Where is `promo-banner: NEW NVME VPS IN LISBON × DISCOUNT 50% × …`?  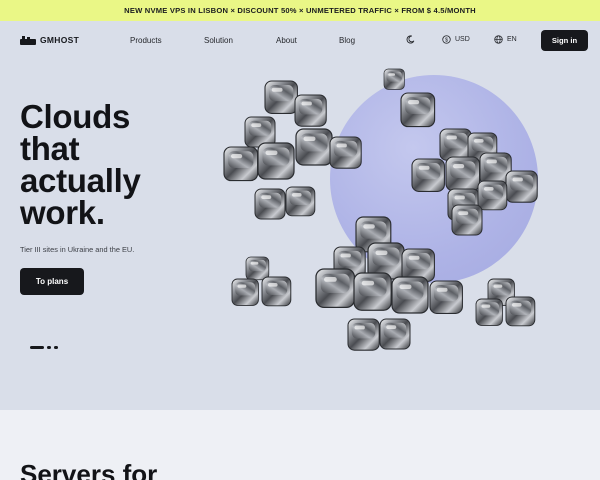 promo-banner: NEW NVME VPS IN LISBON × DISCOUNT 50% × … is located at coordinates (300, 10).